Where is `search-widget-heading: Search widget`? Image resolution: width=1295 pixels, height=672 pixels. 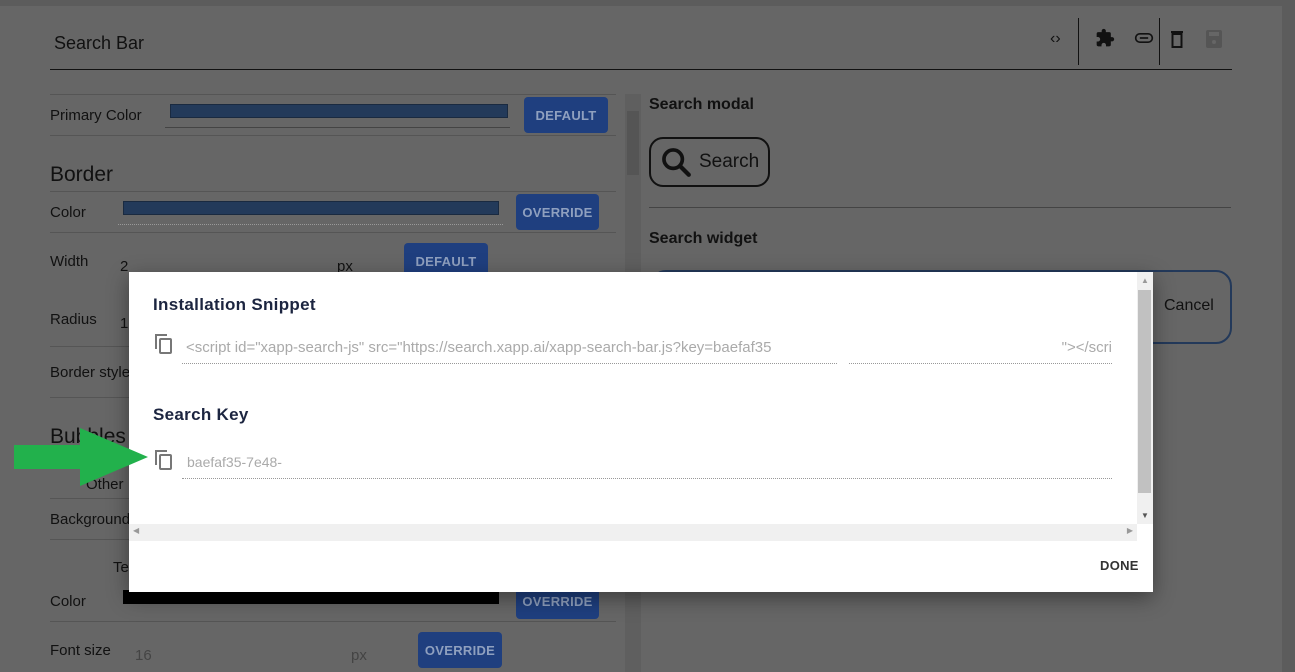
search-widget-heading: Search widget is located at coordinates (703, 238).